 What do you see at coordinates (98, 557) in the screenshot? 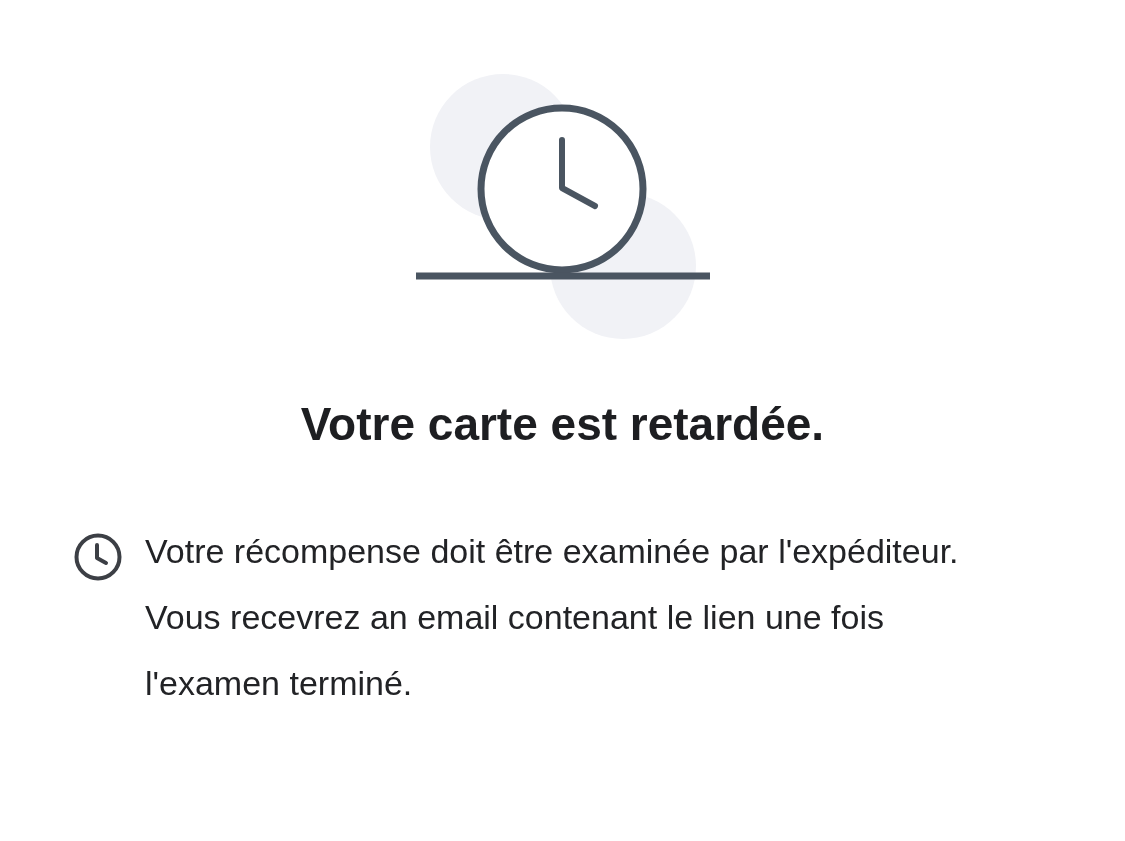
I see `clock-icon` at bounding box center [98, 557].